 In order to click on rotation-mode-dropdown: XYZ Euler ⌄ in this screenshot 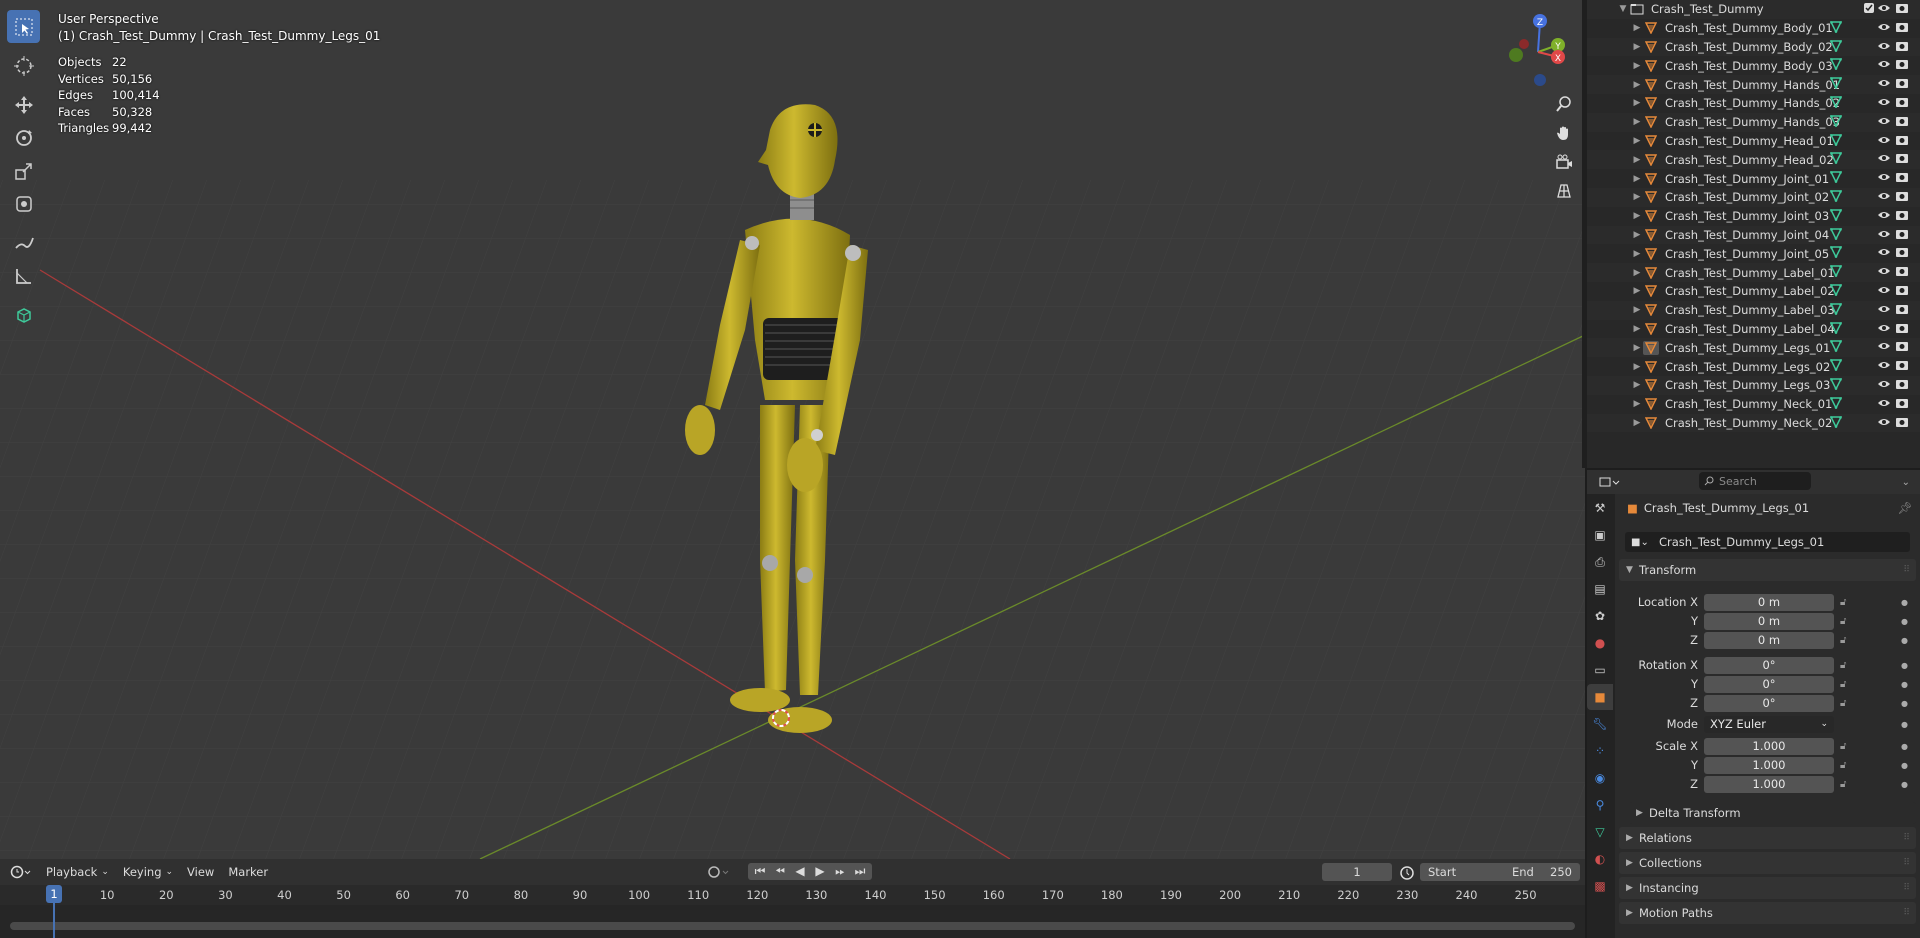, I will do `click(1769, 724)`.